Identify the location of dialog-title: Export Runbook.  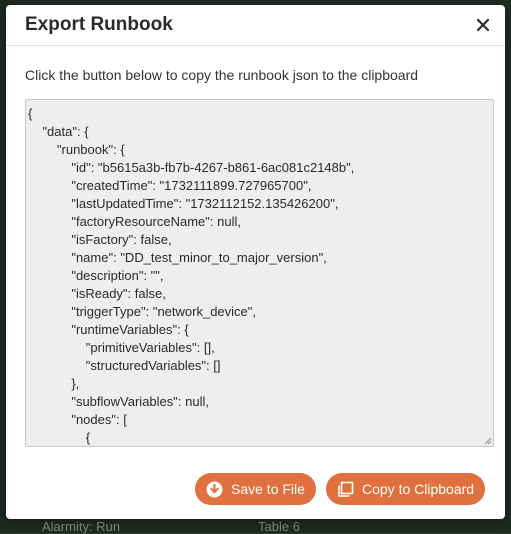
(99, 24).